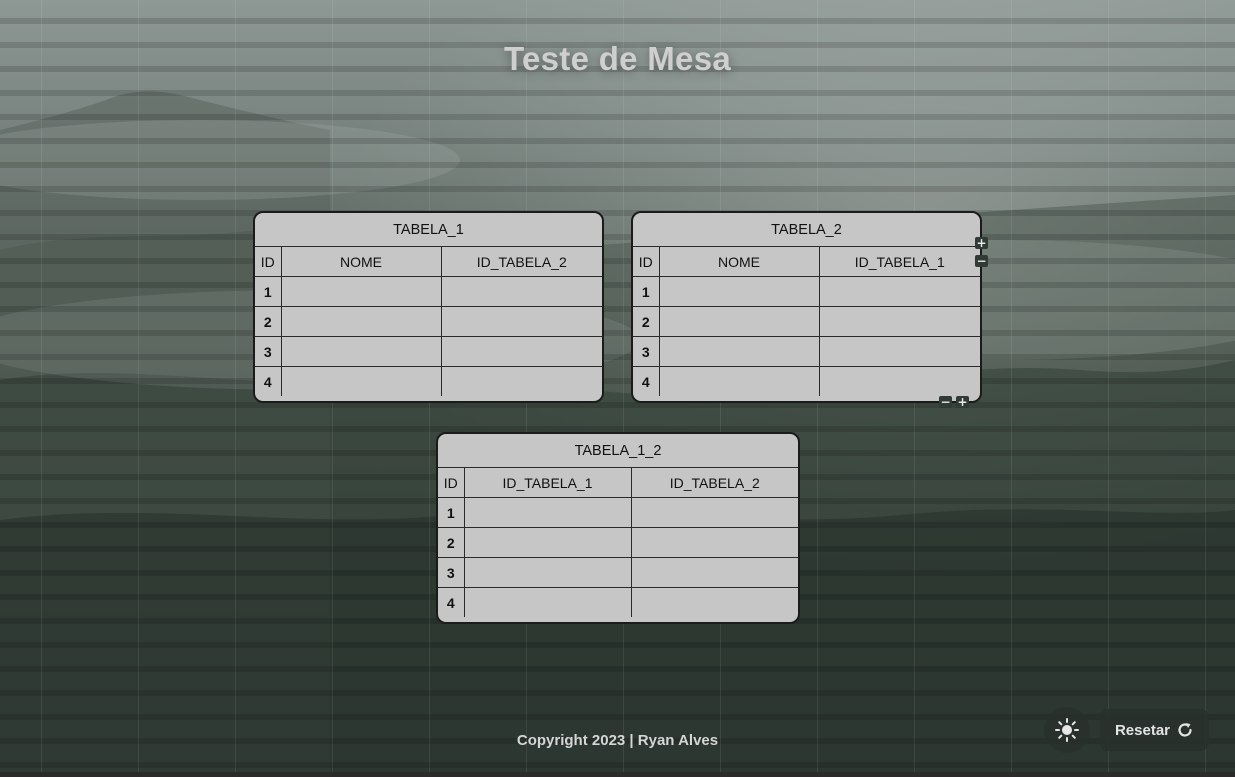  Describe the element at coordinates (945, 402) in the screenshot. I see `remove-row-button: −` at that location.